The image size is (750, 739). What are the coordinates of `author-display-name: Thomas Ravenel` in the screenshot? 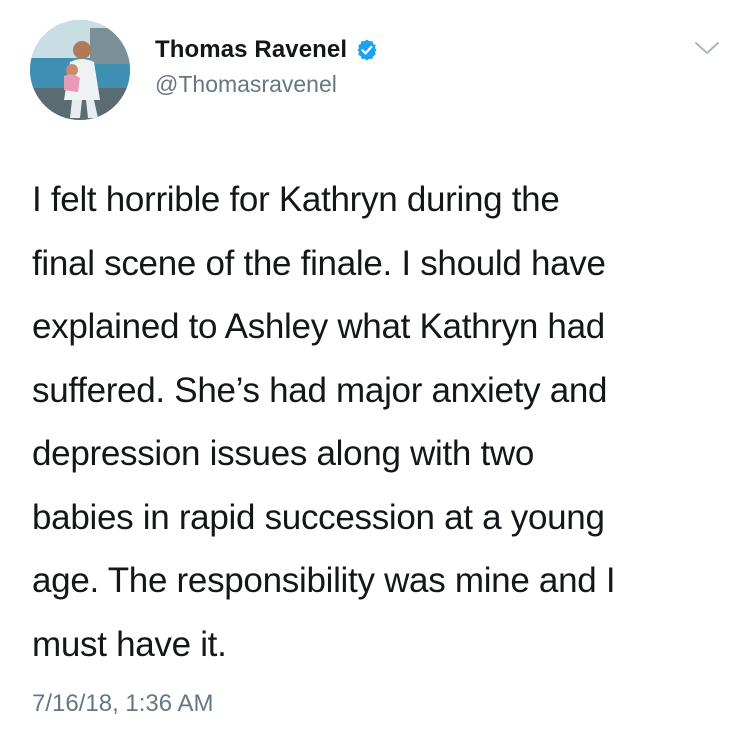 It's located at (251, 50).